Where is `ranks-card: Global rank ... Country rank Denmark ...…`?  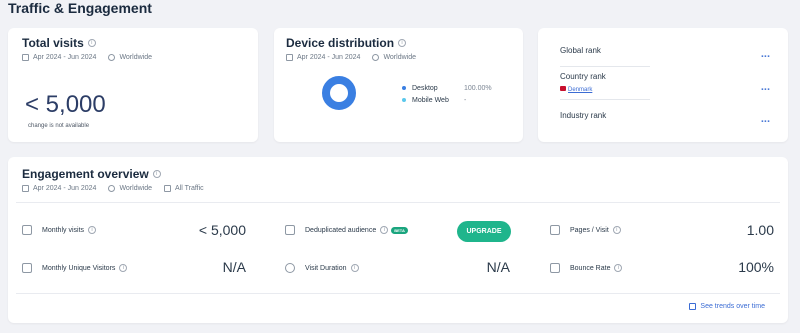
ranks-card: Global rank ... Country rank Denmark ...… is located at coordinates (663, 85).